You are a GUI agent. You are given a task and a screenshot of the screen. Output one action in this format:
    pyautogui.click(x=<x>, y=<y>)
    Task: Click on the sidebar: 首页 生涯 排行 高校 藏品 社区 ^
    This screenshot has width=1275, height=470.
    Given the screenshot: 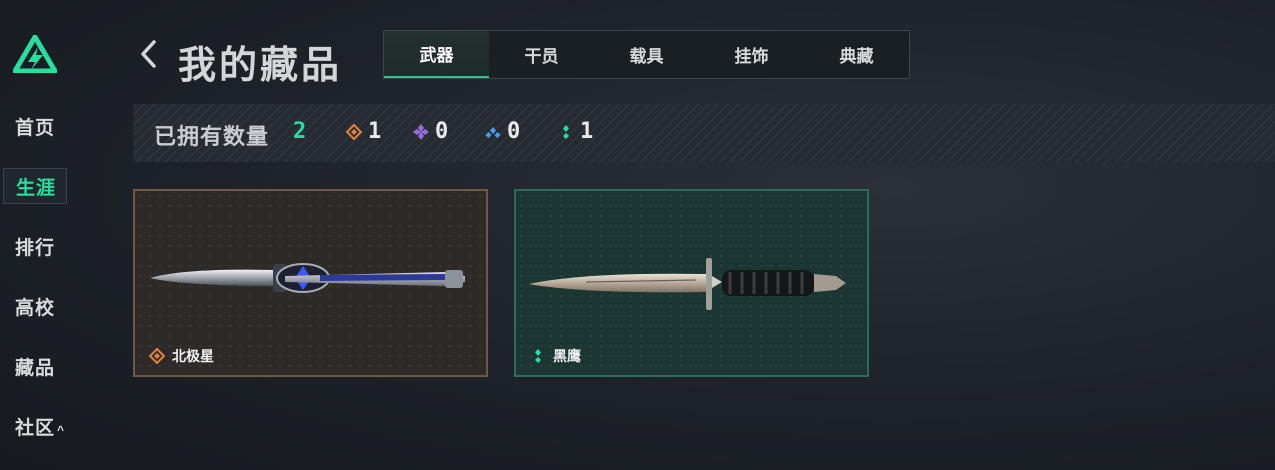 What is the action you would take?
    pyautogui.click(x=40, y=235)
    